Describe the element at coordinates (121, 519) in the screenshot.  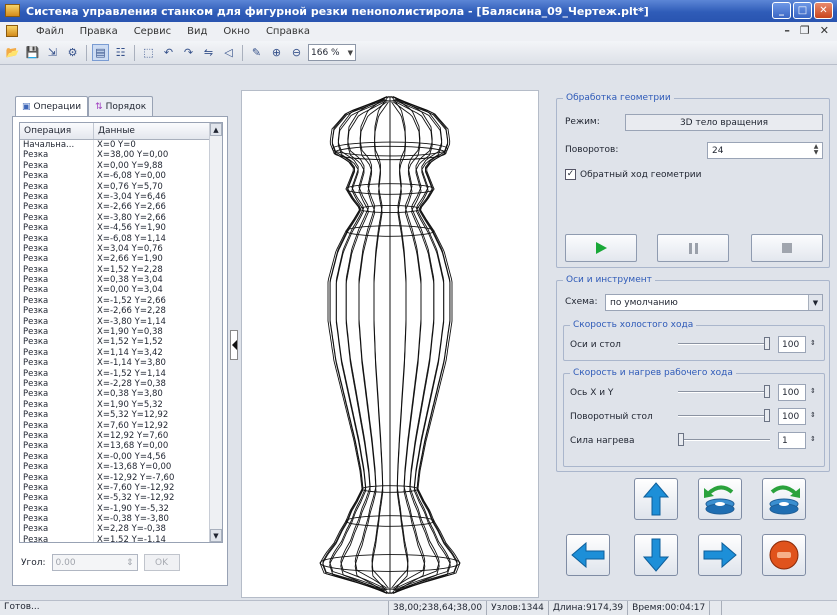
I see `table-row: Резка X=-0,38 Y=-3,80` at that location.